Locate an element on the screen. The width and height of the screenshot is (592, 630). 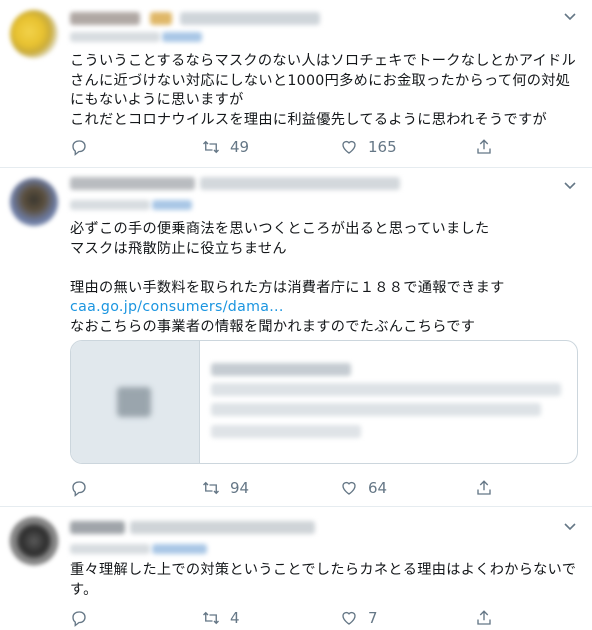
retweet-button: 4 is located at coordinates (221, 618).